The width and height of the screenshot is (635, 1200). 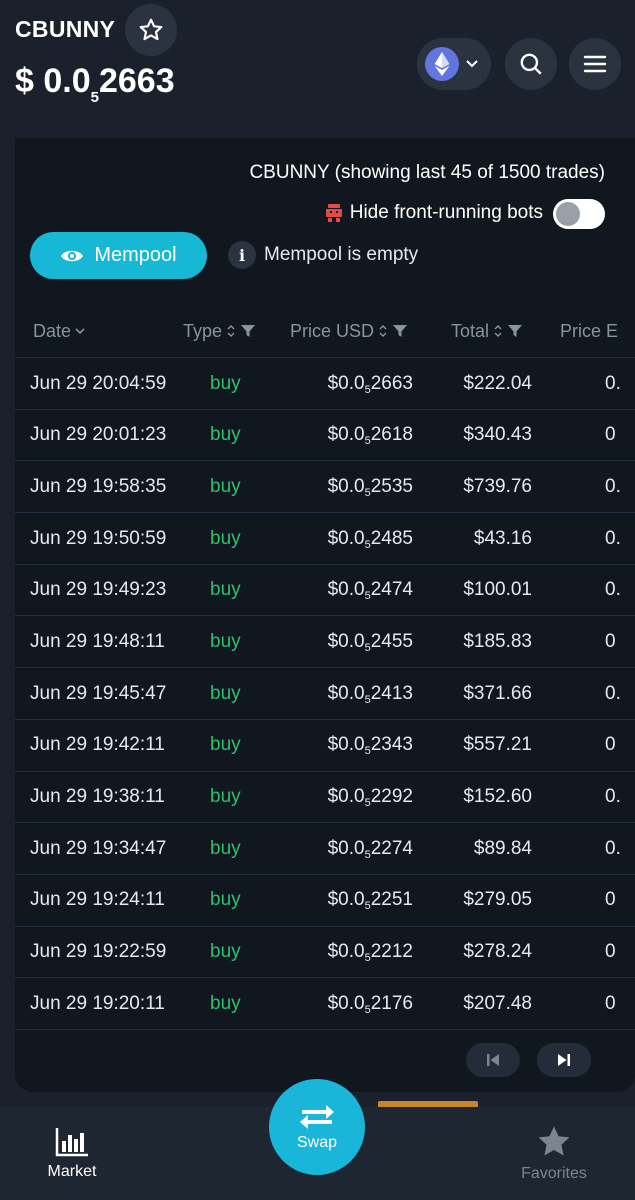 What do you see at coordinates (325, 1004) in the screenshot?
I see `table-row: Jun 29 19:20:11 buy $0.0 5 2176 $207.48 0` at bounding box center [325, 1004].